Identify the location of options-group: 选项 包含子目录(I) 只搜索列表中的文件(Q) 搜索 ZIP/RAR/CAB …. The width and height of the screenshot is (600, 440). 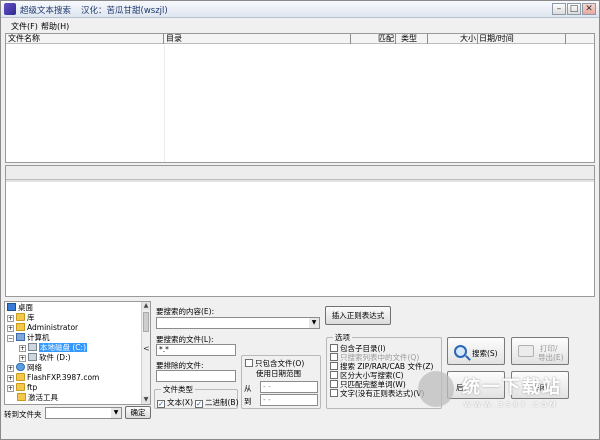
(384, 370).